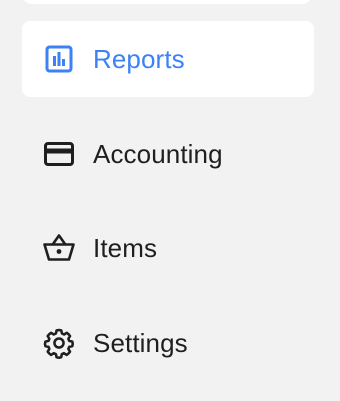 This screenshot has height=401, width=340. I want to click on bar-chart-icon, so click(59, 59).